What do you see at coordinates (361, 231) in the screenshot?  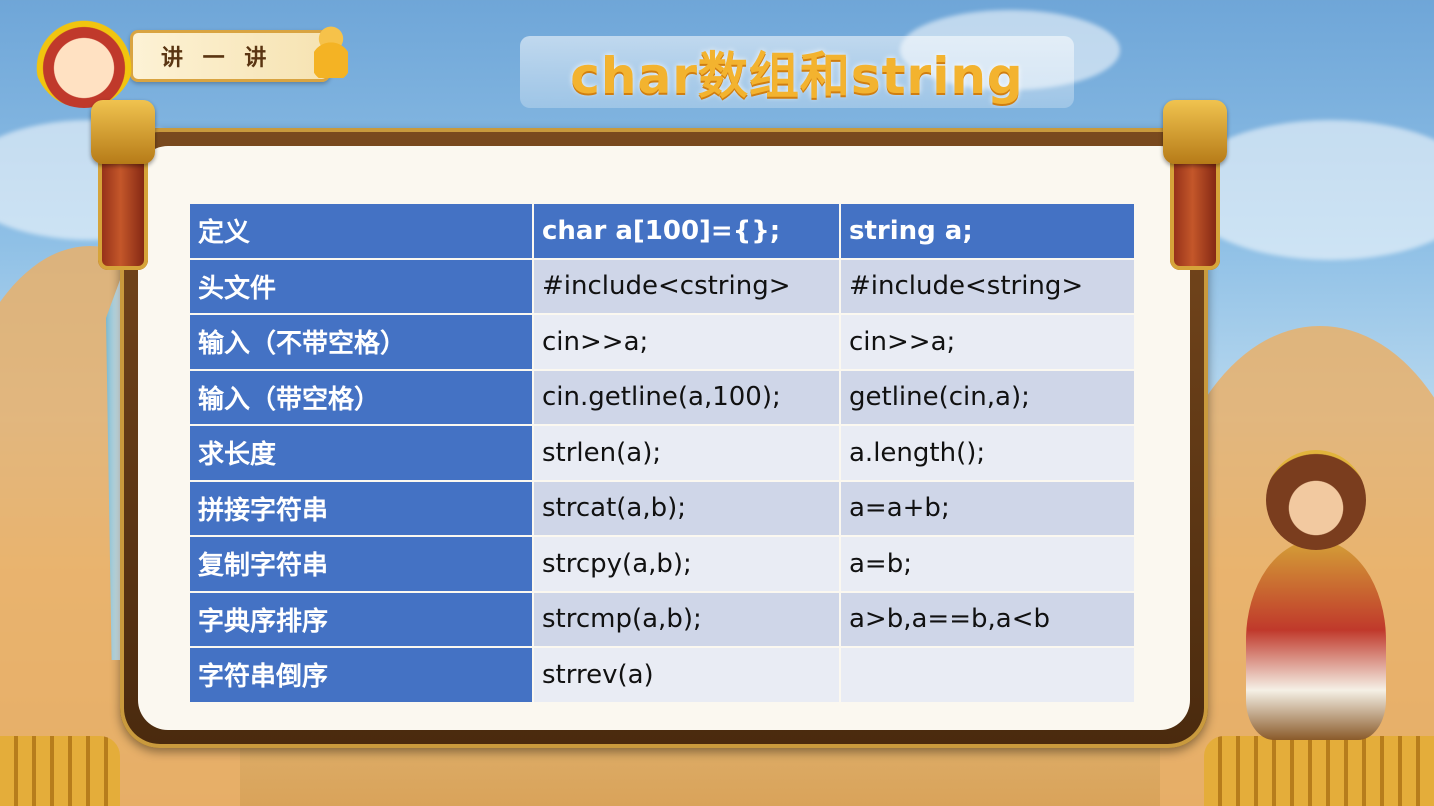 I see `header-cell: 定义` at bounding box center [361, 231].